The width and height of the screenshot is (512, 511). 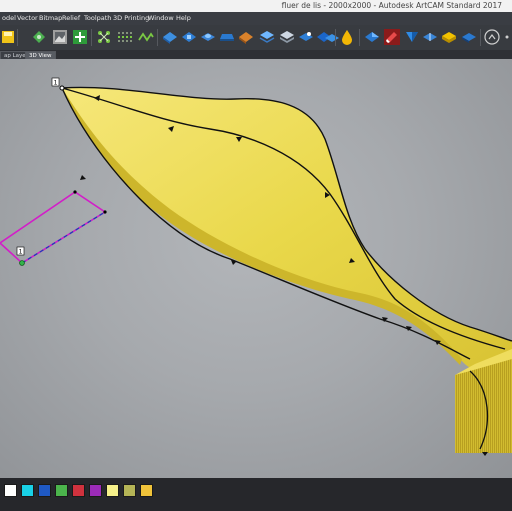 I want to click on color-swatch-bar, so click(x=256, y=494).